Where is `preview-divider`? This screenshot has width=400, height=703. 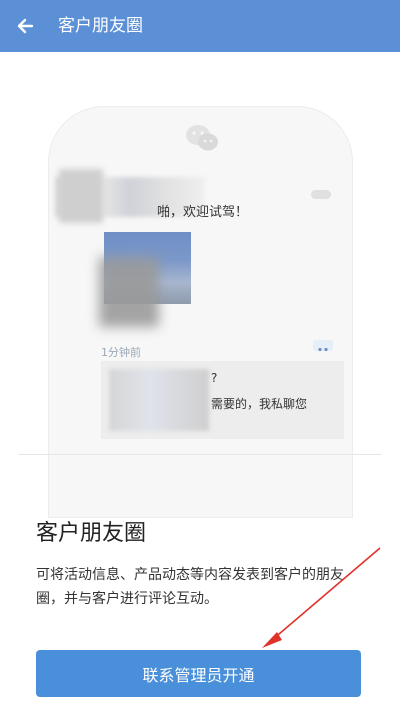 preview-divider is located at coordinates (200, 454).